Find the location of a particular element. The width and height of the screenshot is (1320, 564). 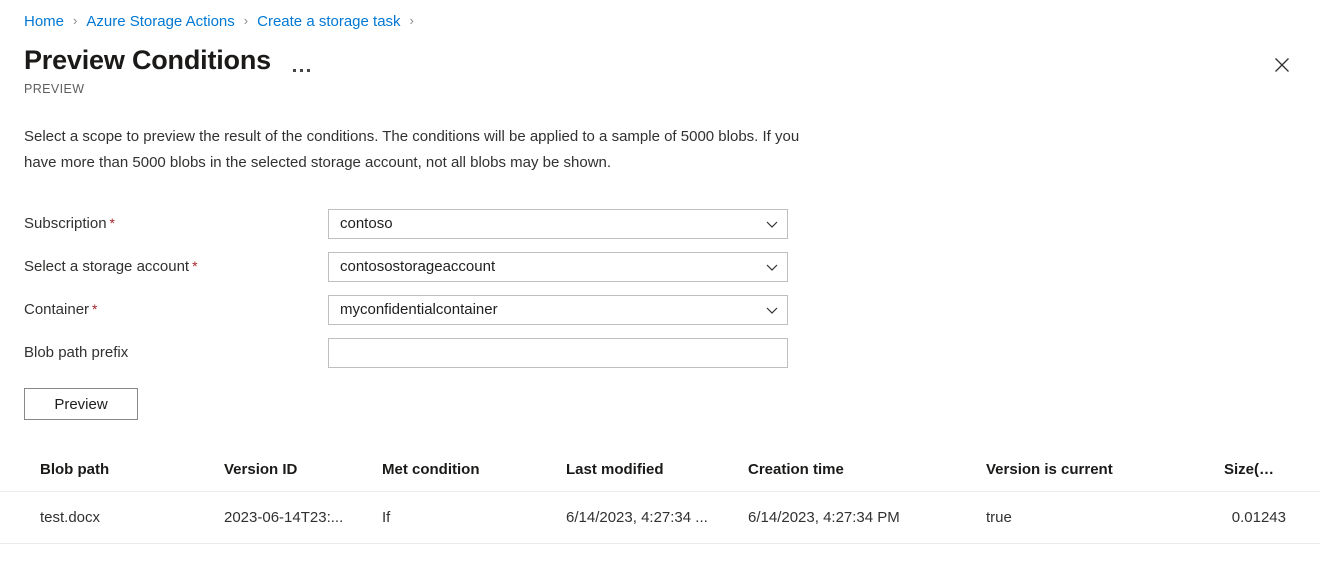

preview-button: Preview is located at coordinates (81, 404).